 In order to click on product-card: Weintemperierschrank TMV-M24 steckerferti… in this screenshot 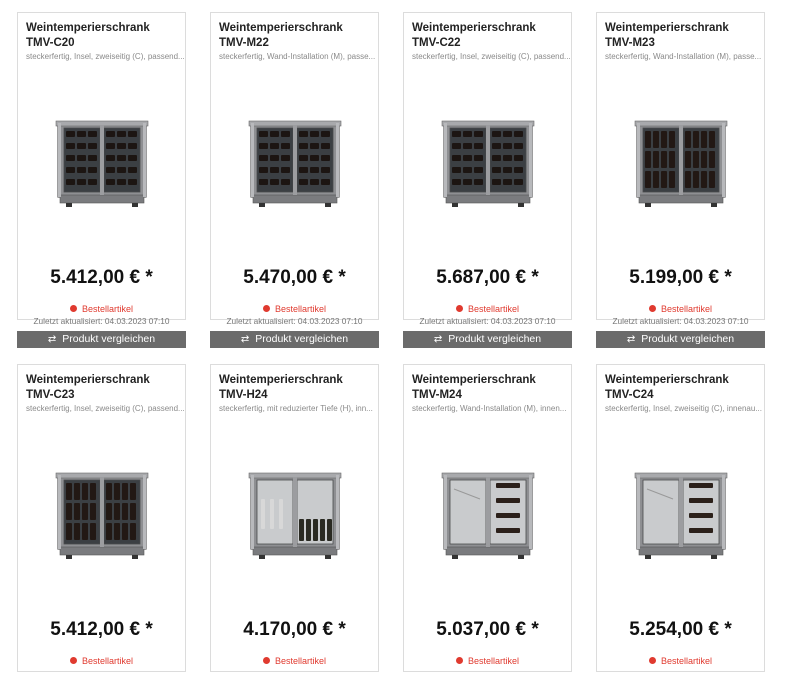, I will do `click(487, 518)`.